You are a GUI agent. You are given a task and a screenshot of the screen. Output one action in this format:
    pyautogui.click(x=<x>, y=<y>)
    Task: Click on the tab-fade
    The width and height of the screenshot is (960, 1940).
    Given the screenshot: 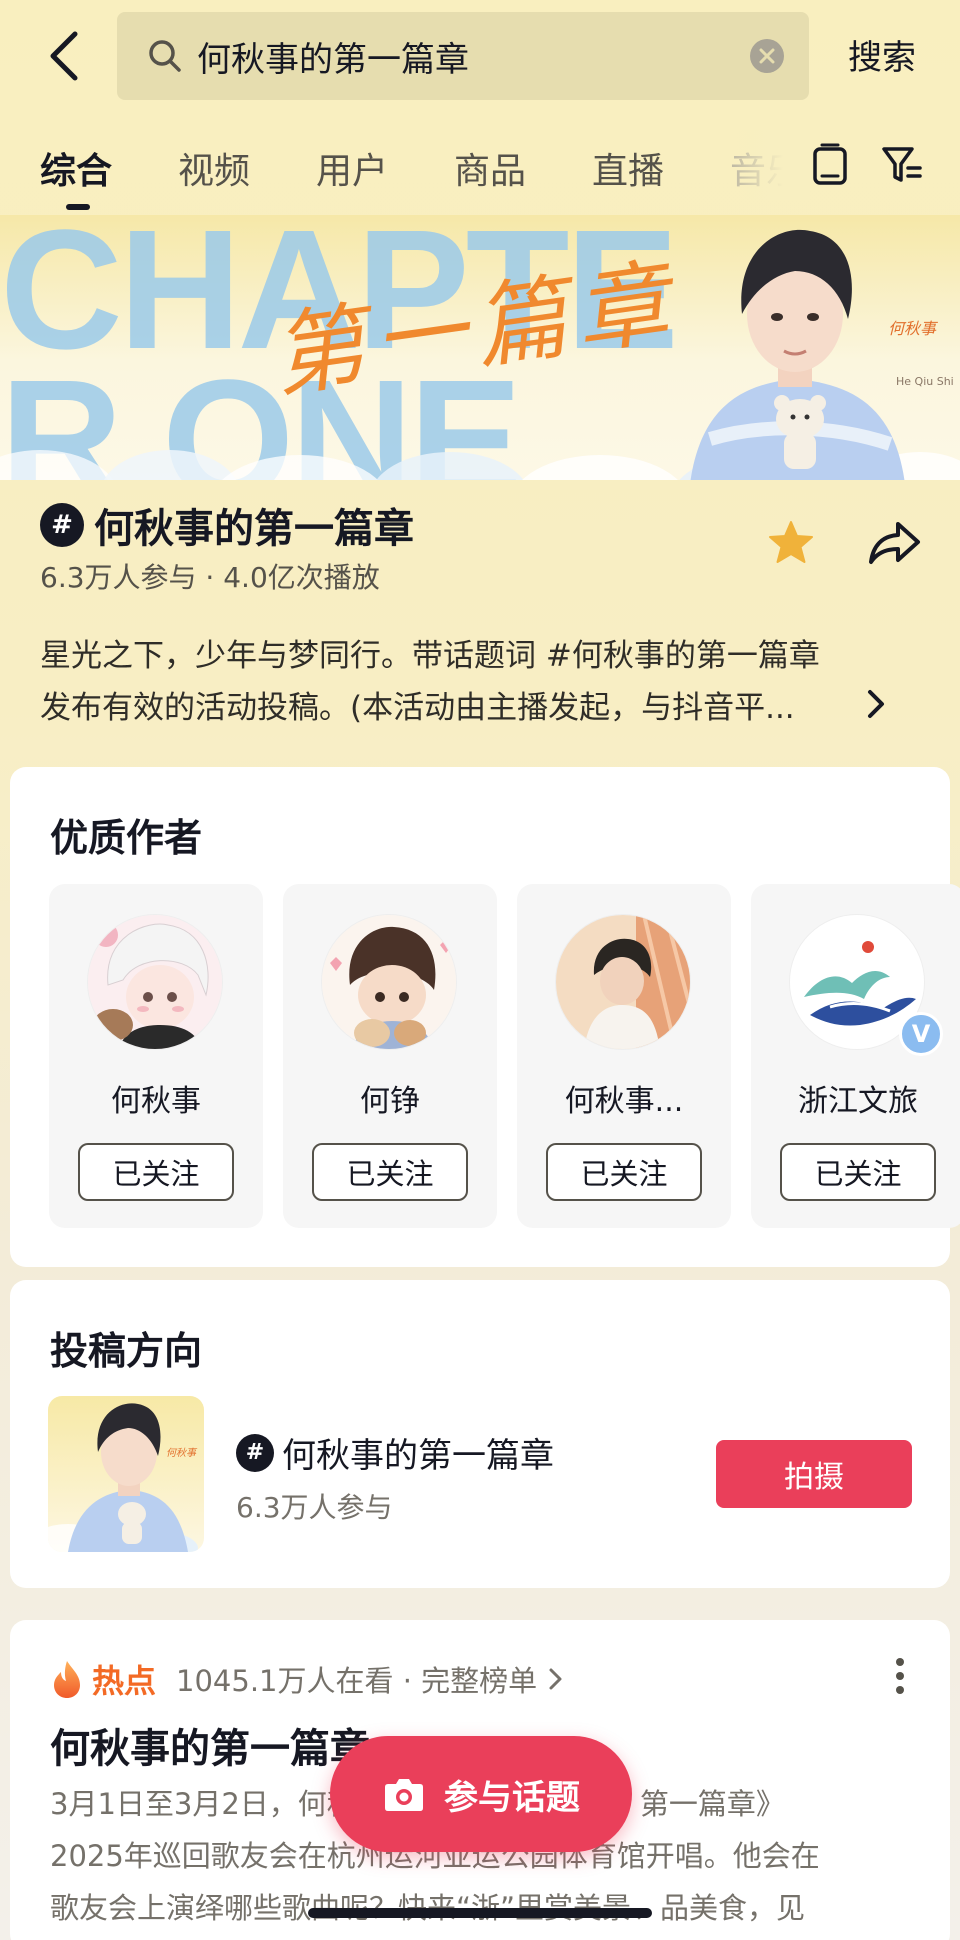 What is the action you would take?
    pyautogui.click(x=765, y=165)
    